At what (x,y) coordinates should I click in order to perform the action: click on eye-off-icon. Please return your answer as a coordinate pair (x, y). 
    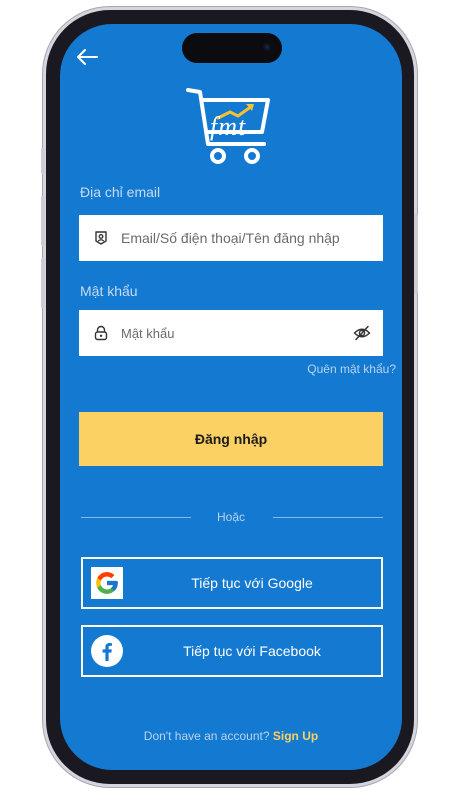
    Looking at the image, I should click on (362, 333).